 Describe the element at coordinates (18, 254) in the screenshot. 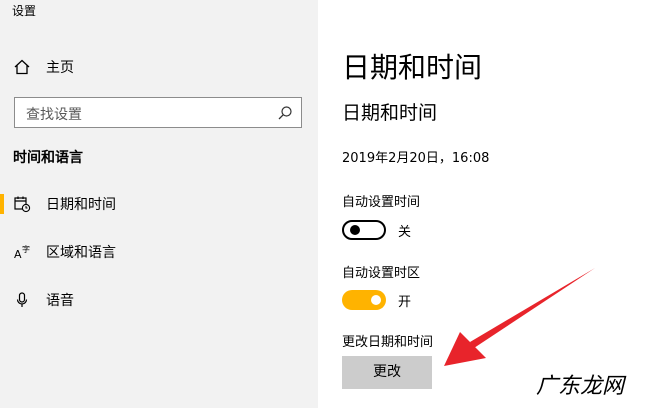

I see `svg-text: A` at that location.